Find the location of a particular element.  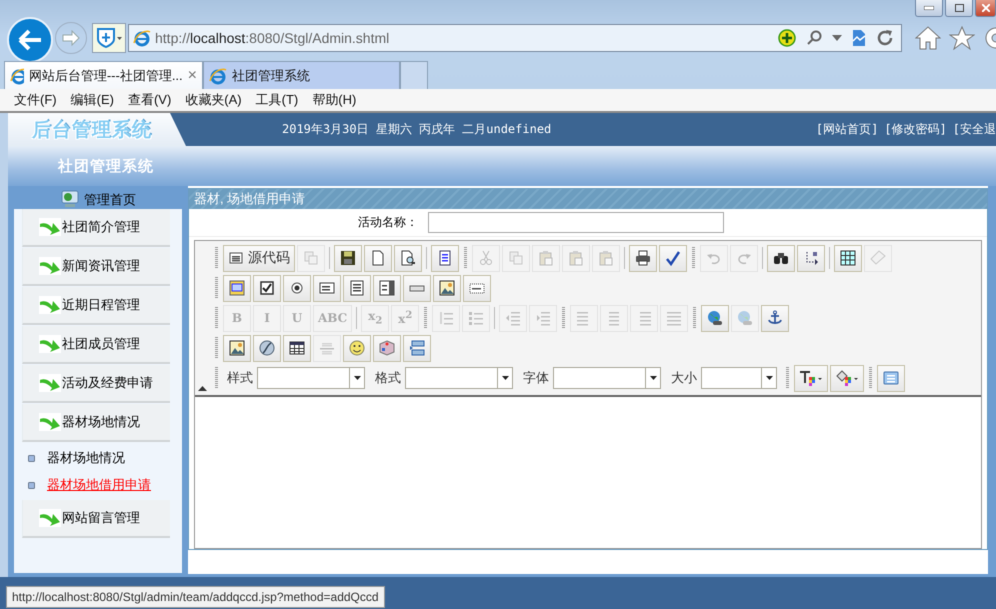

checkbox-icon is located at coordinates (267, 288).